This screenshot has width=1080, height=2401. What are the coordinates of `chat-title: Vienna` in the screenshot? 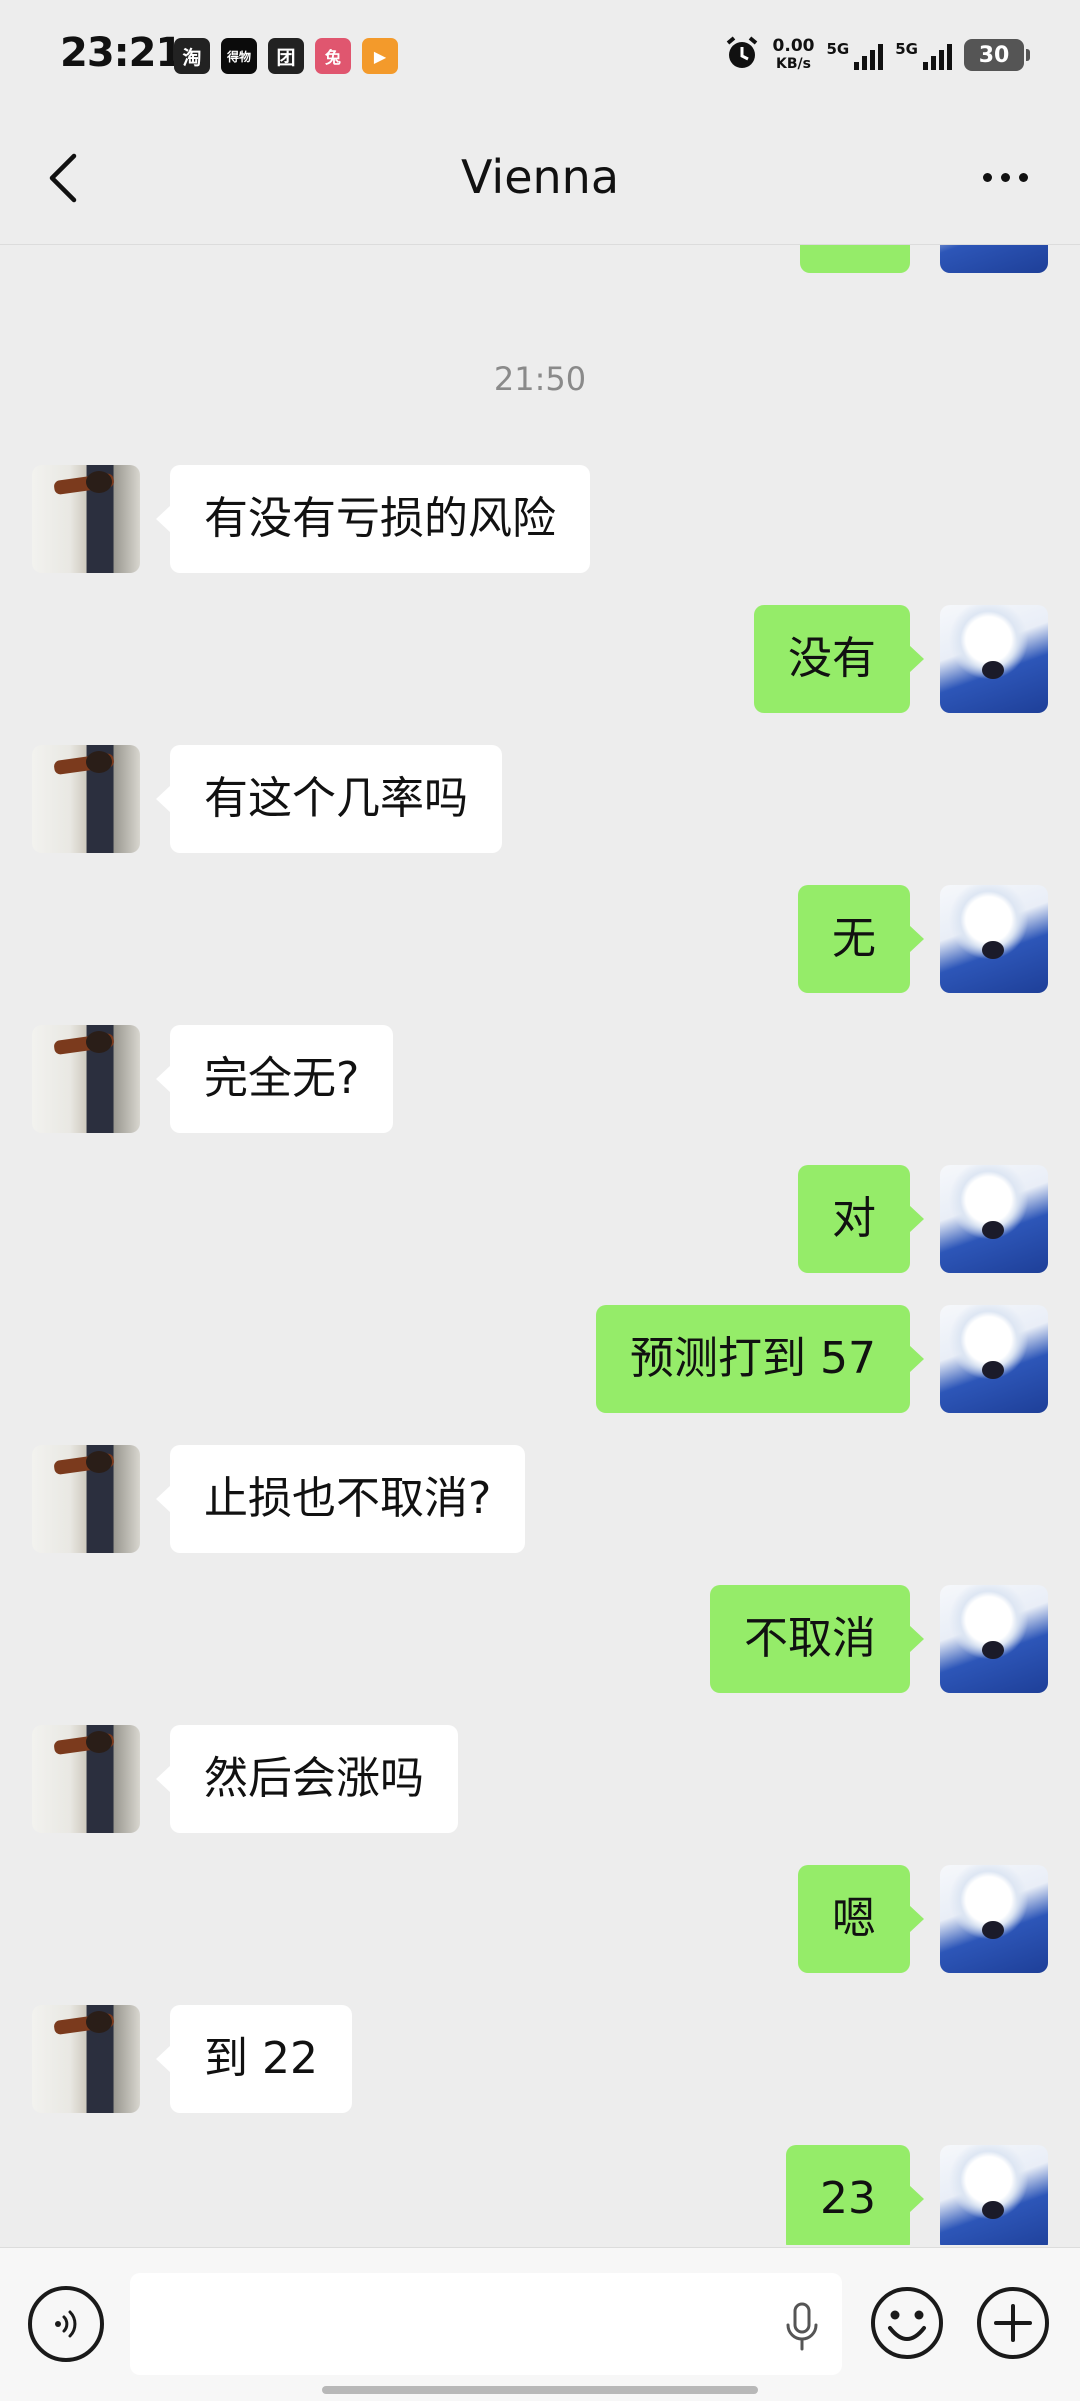 It's located at (540, 177).